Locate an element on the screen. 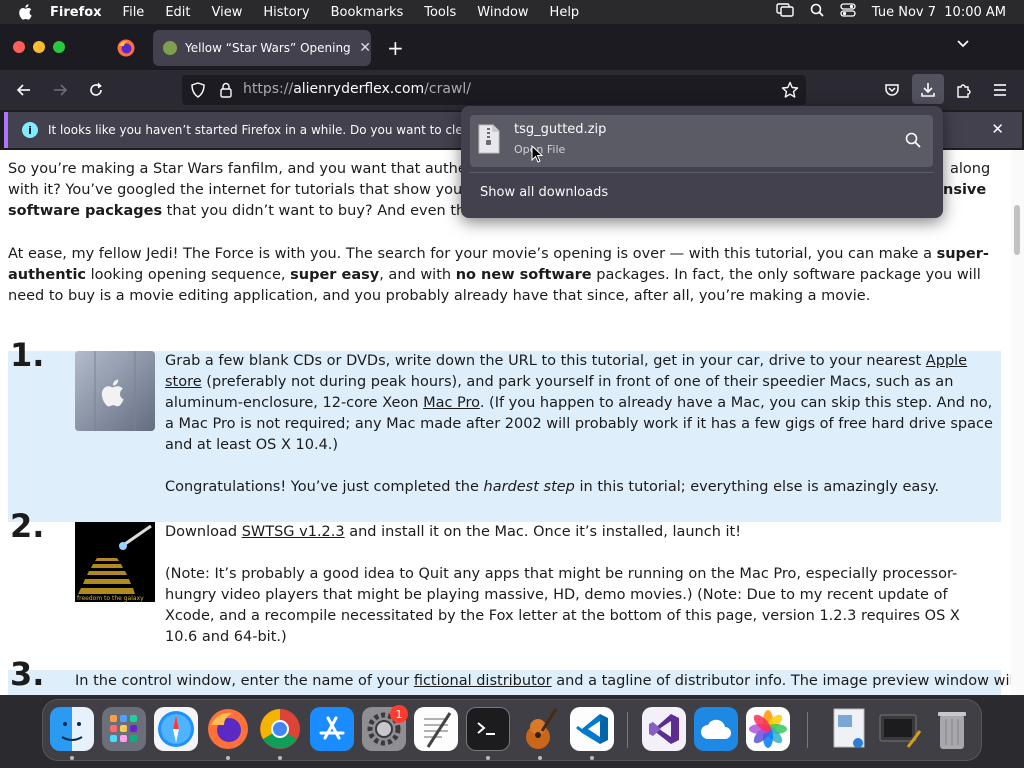  terminal-running-dot is located at coordinates (488, 758).